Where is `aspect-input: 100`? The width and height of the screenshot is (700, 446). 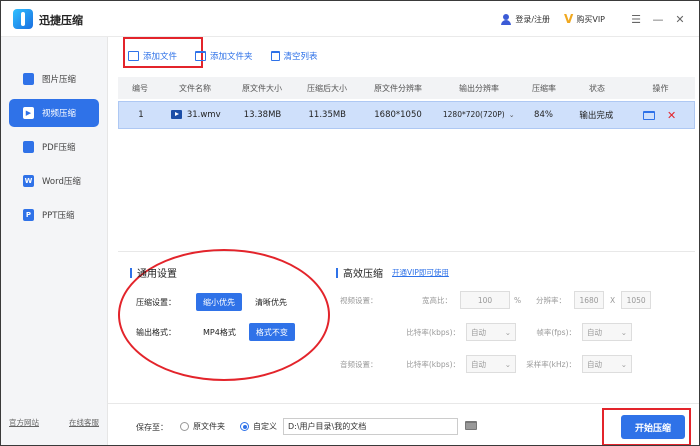 aspect-input: 100 is located at coordinates (485, 300).